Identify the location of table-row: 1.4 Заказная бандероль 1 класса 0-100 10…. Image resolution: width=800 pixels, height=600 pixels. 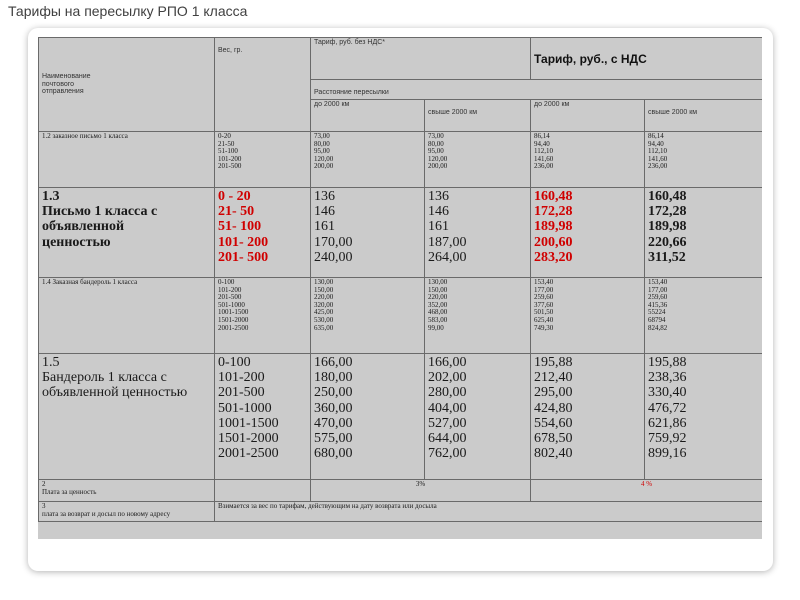
(400, 316).